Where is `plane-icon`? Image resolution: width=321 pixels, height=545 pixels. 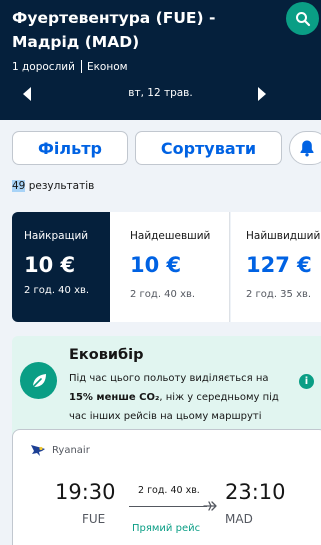 plane-icon is located at coordinates (210, 506).